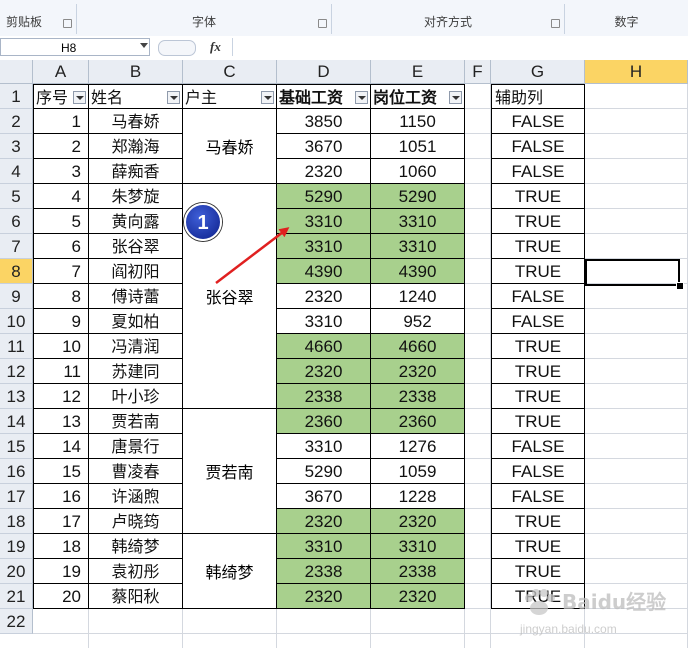 The width and height of the screenshot is (688, 648). What do you see at coordinates (418, 496) in the screenshot?
I see `cell-post-salary: 1228` at bounding box center [418, 496].